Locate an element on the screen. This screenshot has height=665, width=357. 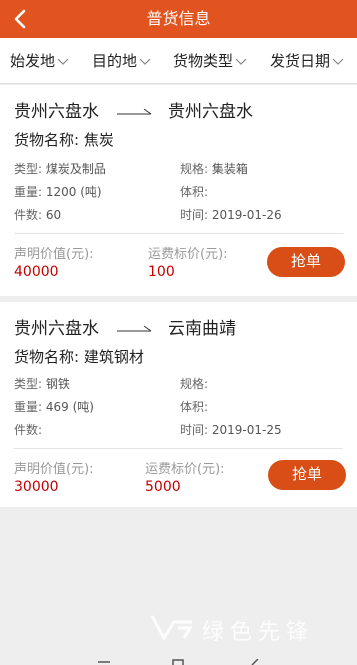
info-spec: 规格: 集装箱 is located at coordinates (214, 168).